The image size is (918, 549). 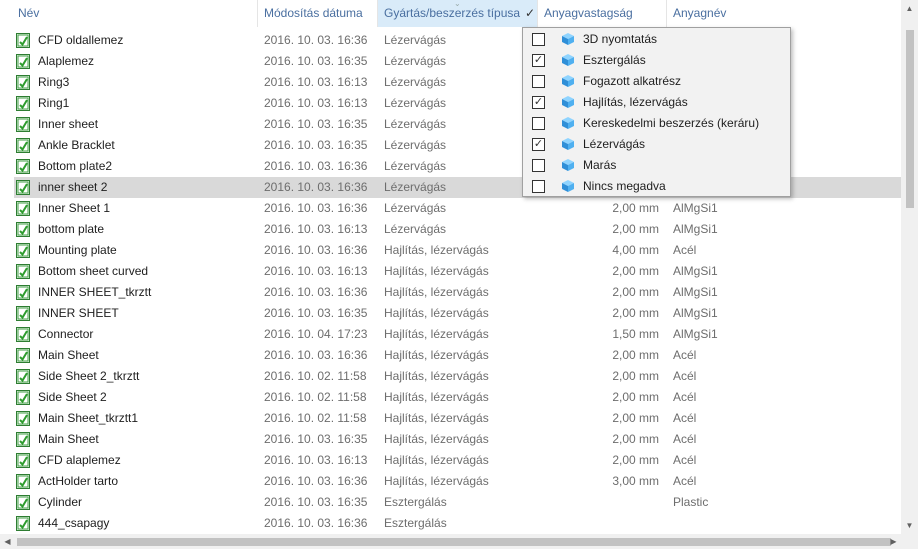 I want to click on column-header-modified: Módosítás dátuma, so click(x=318, y=13).